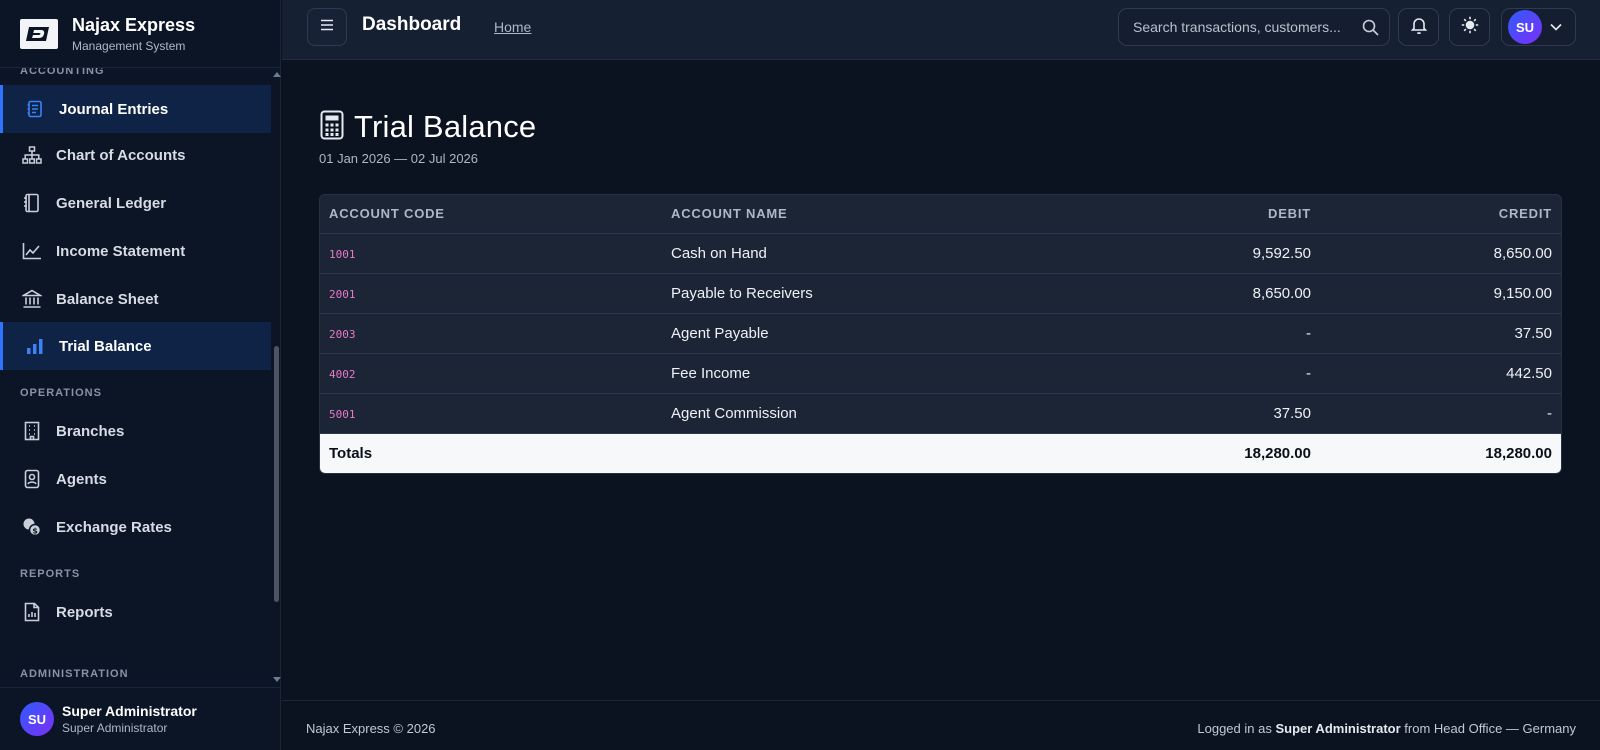 The height and width of the screenshot is (750, 1600). Describe the element at coordinates (135, 251) in the screenshot. I see `sidebar-item-income-statement: Income Statement` at that location.